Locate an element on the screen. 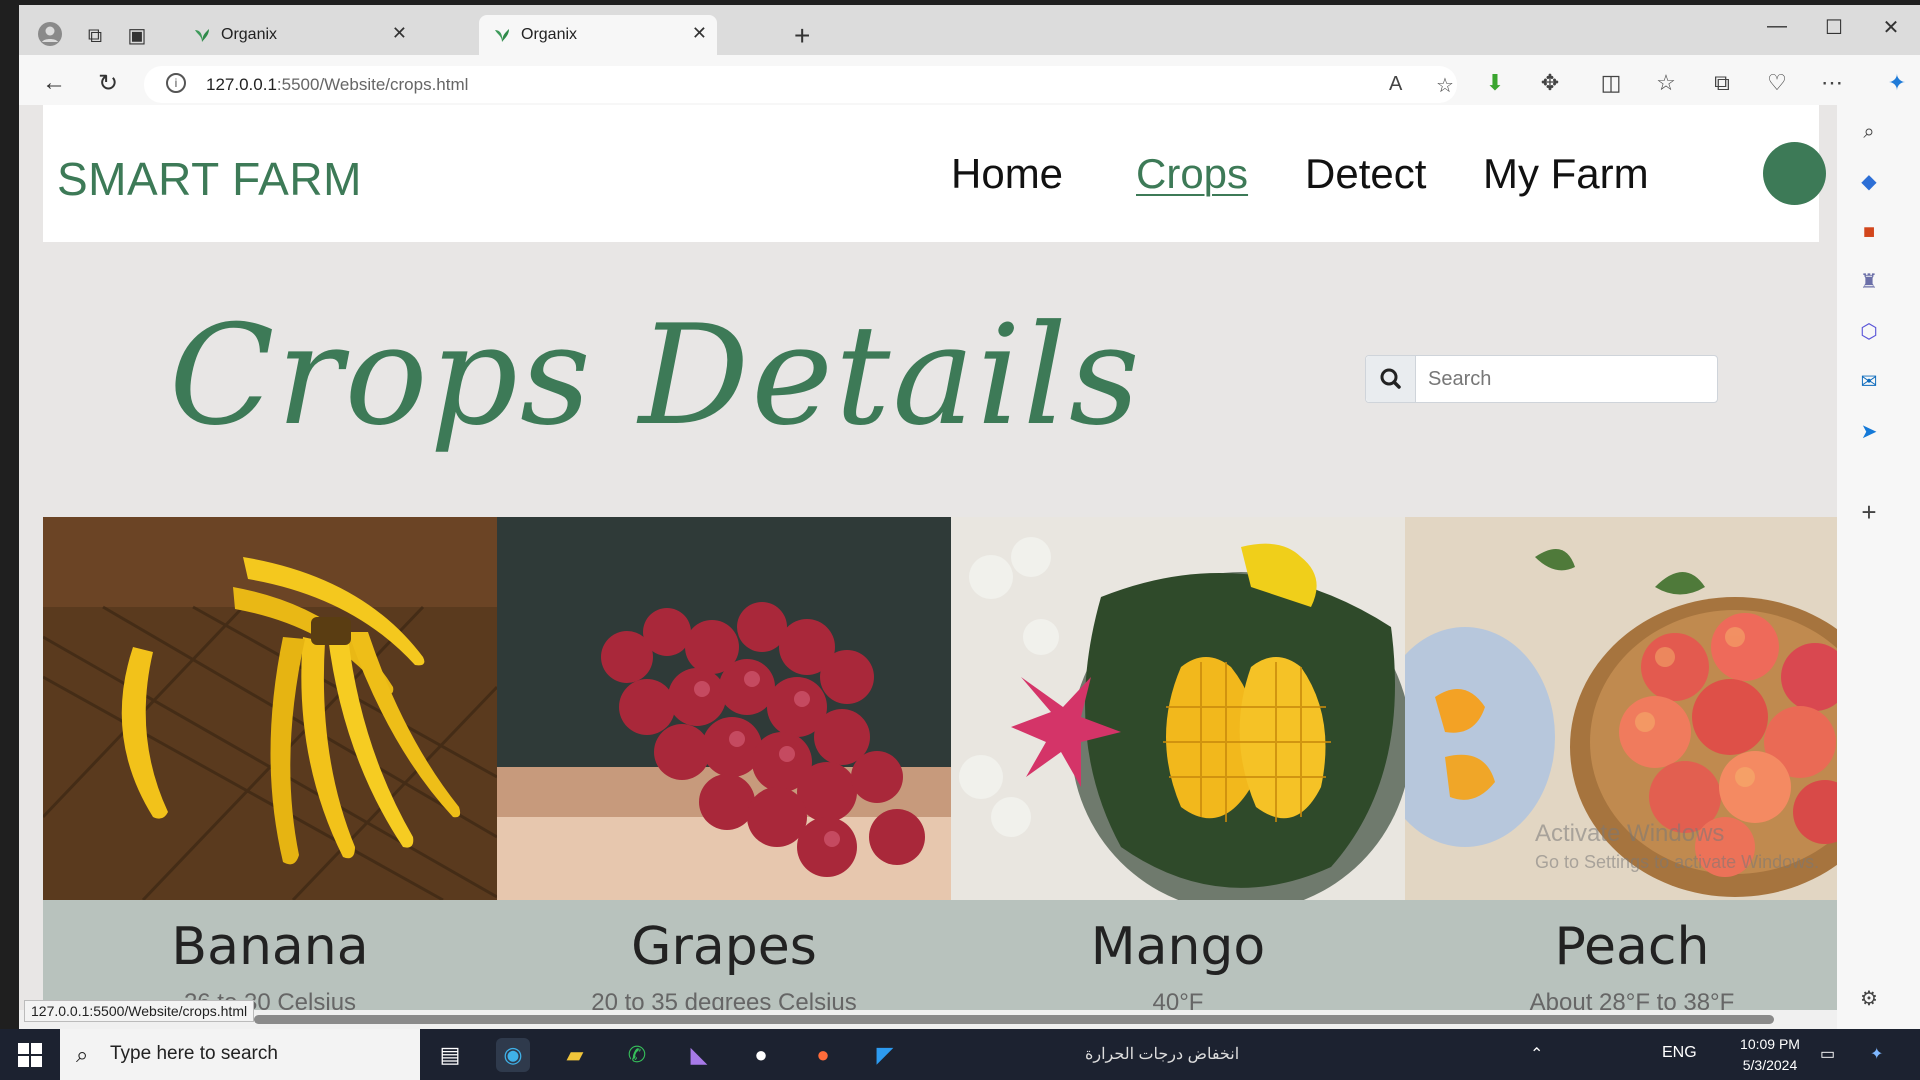 This screenshot has width=1920, height=1080. settings-gear-icon: ⚙ is located at coordinates (1869, 999).